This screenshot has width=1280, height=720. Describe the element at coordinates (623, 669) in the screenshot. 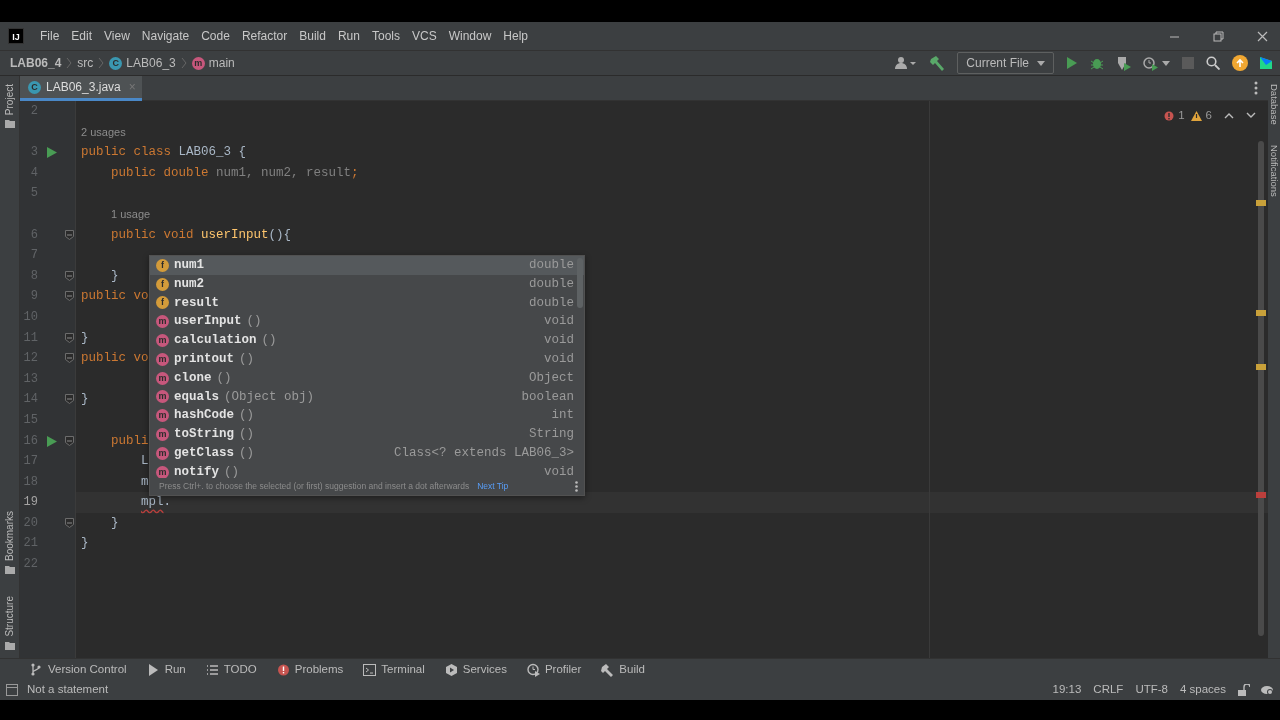

I see `tool-window-button: Build` at that location.